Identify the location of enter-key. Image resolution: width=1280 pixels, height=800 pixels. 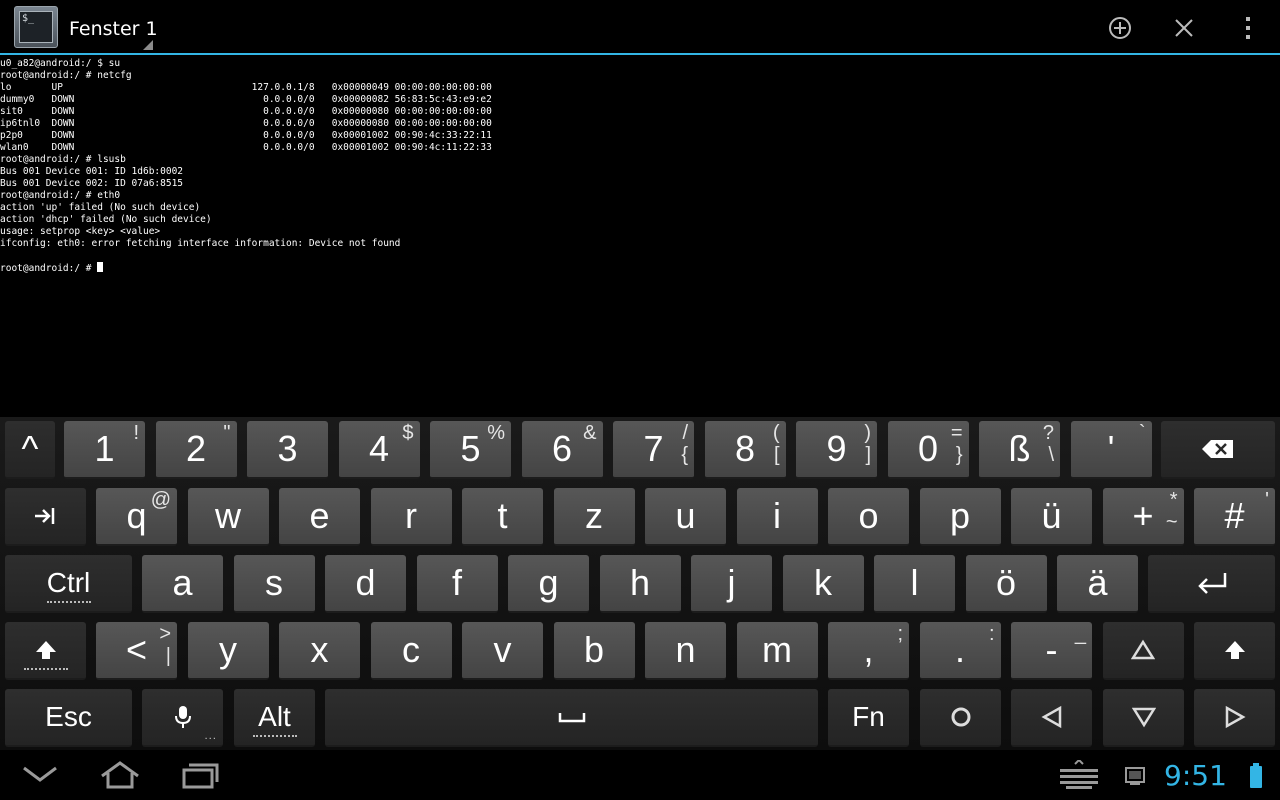
(1211, 584).